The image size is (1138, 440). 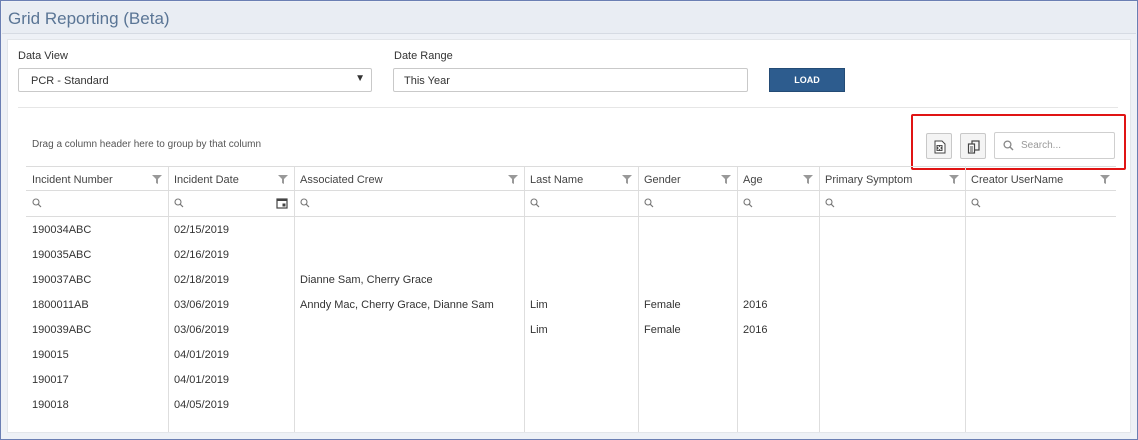 I want to click on filter-row, so click(x=571, y=204).